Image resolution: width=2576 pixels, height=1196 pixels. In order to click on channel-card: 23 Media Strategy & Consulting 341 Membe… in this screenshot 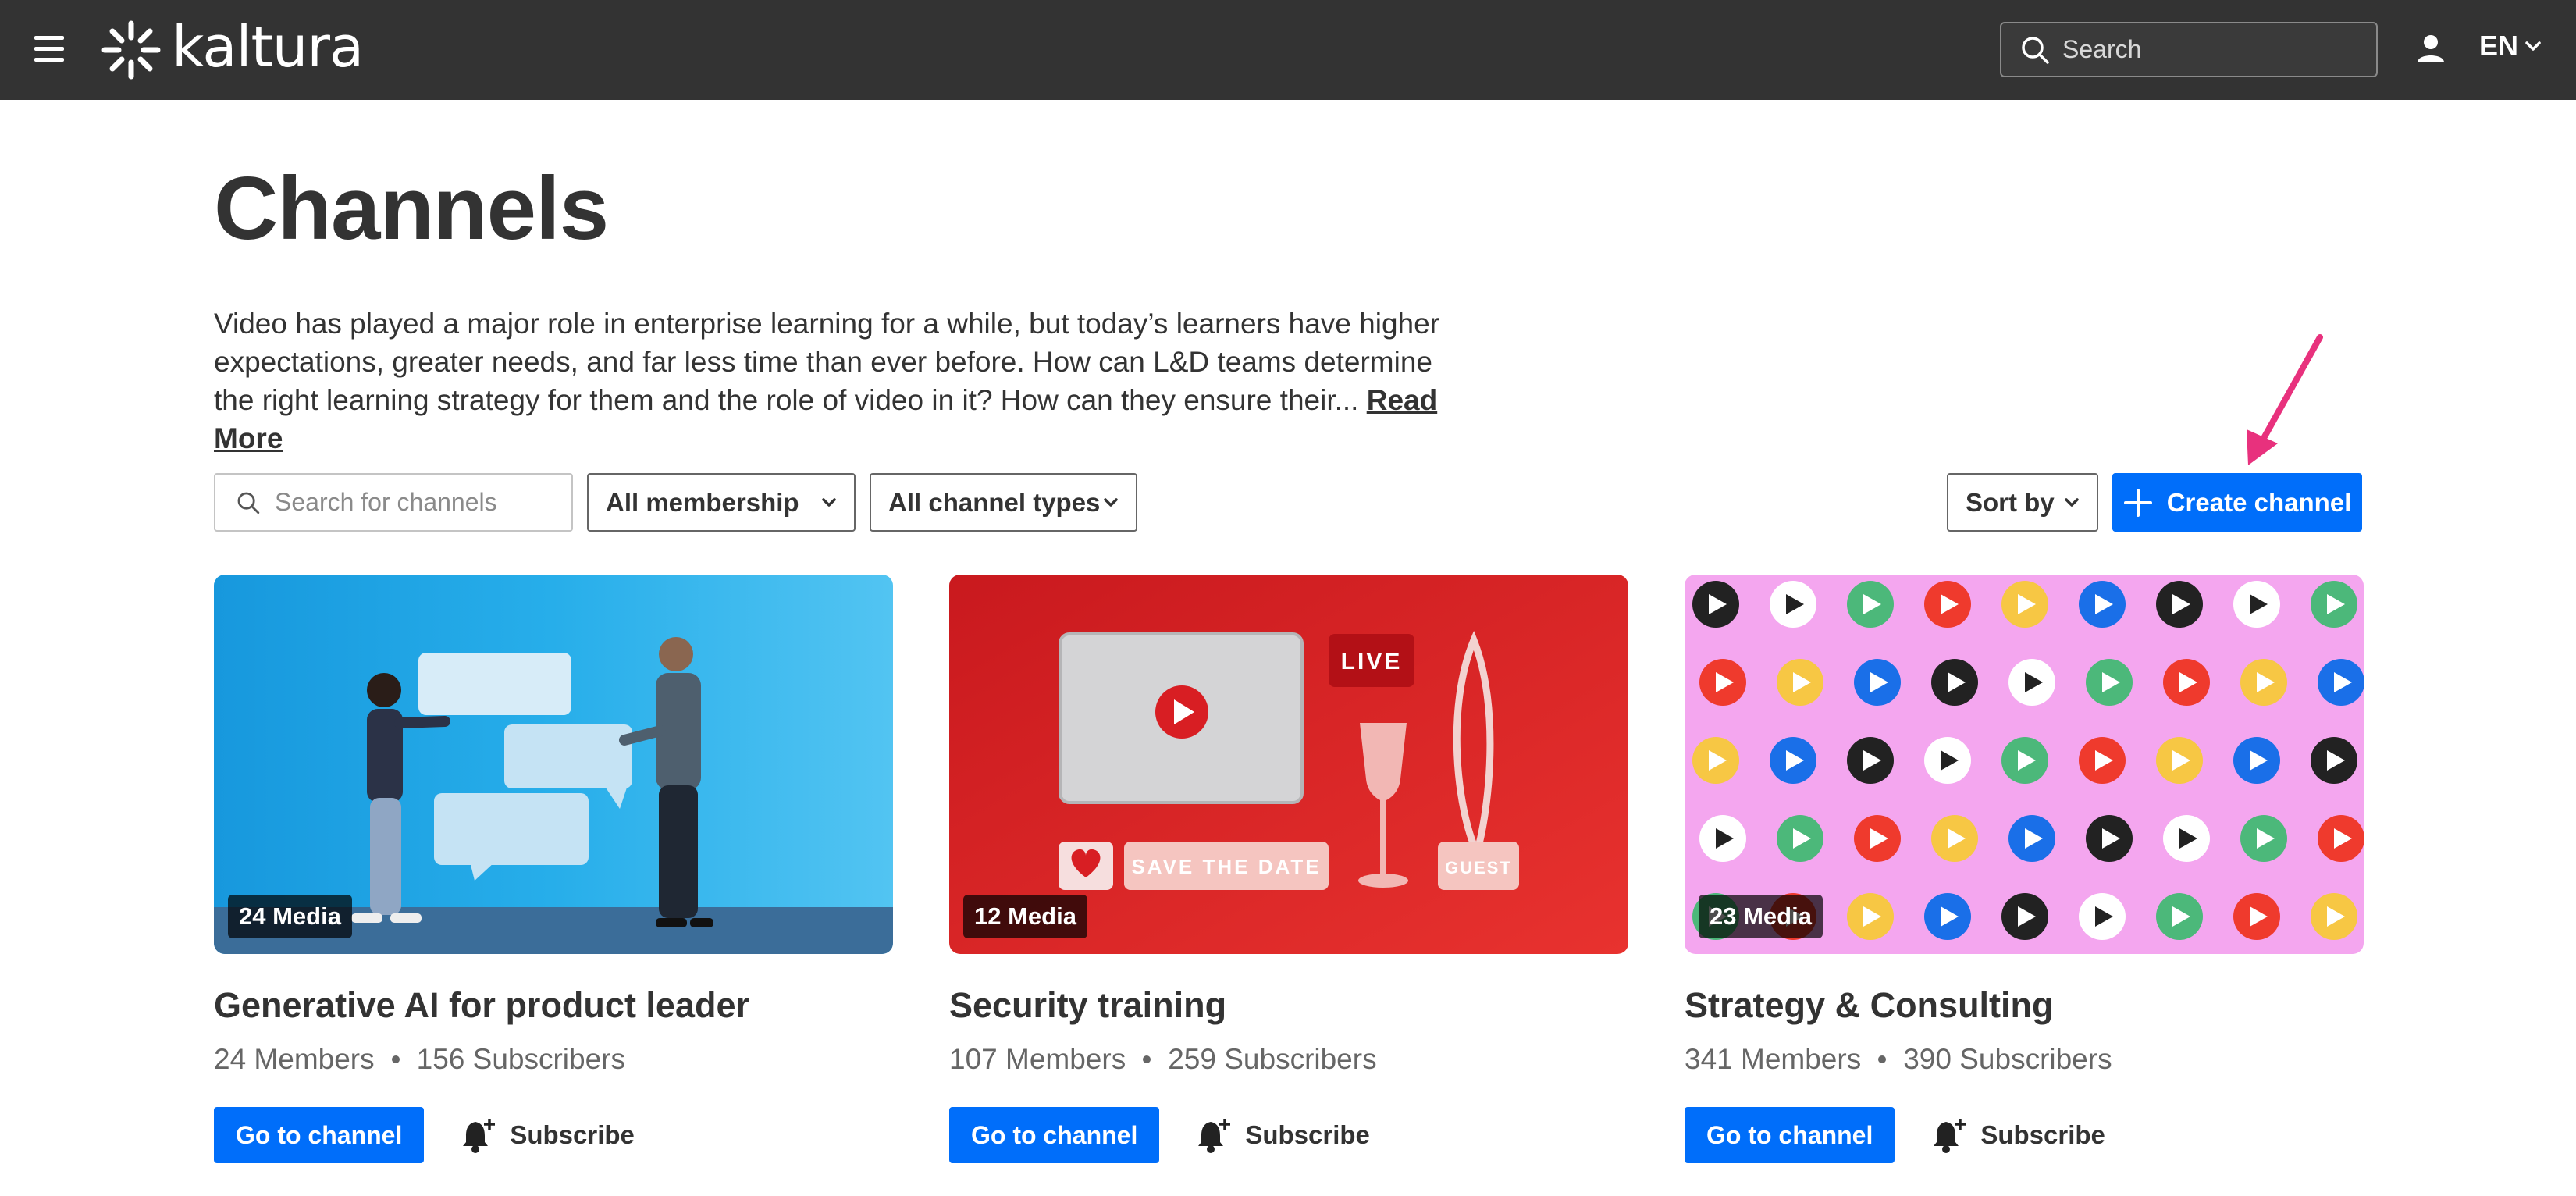, I will do `click(2024, 869)`.